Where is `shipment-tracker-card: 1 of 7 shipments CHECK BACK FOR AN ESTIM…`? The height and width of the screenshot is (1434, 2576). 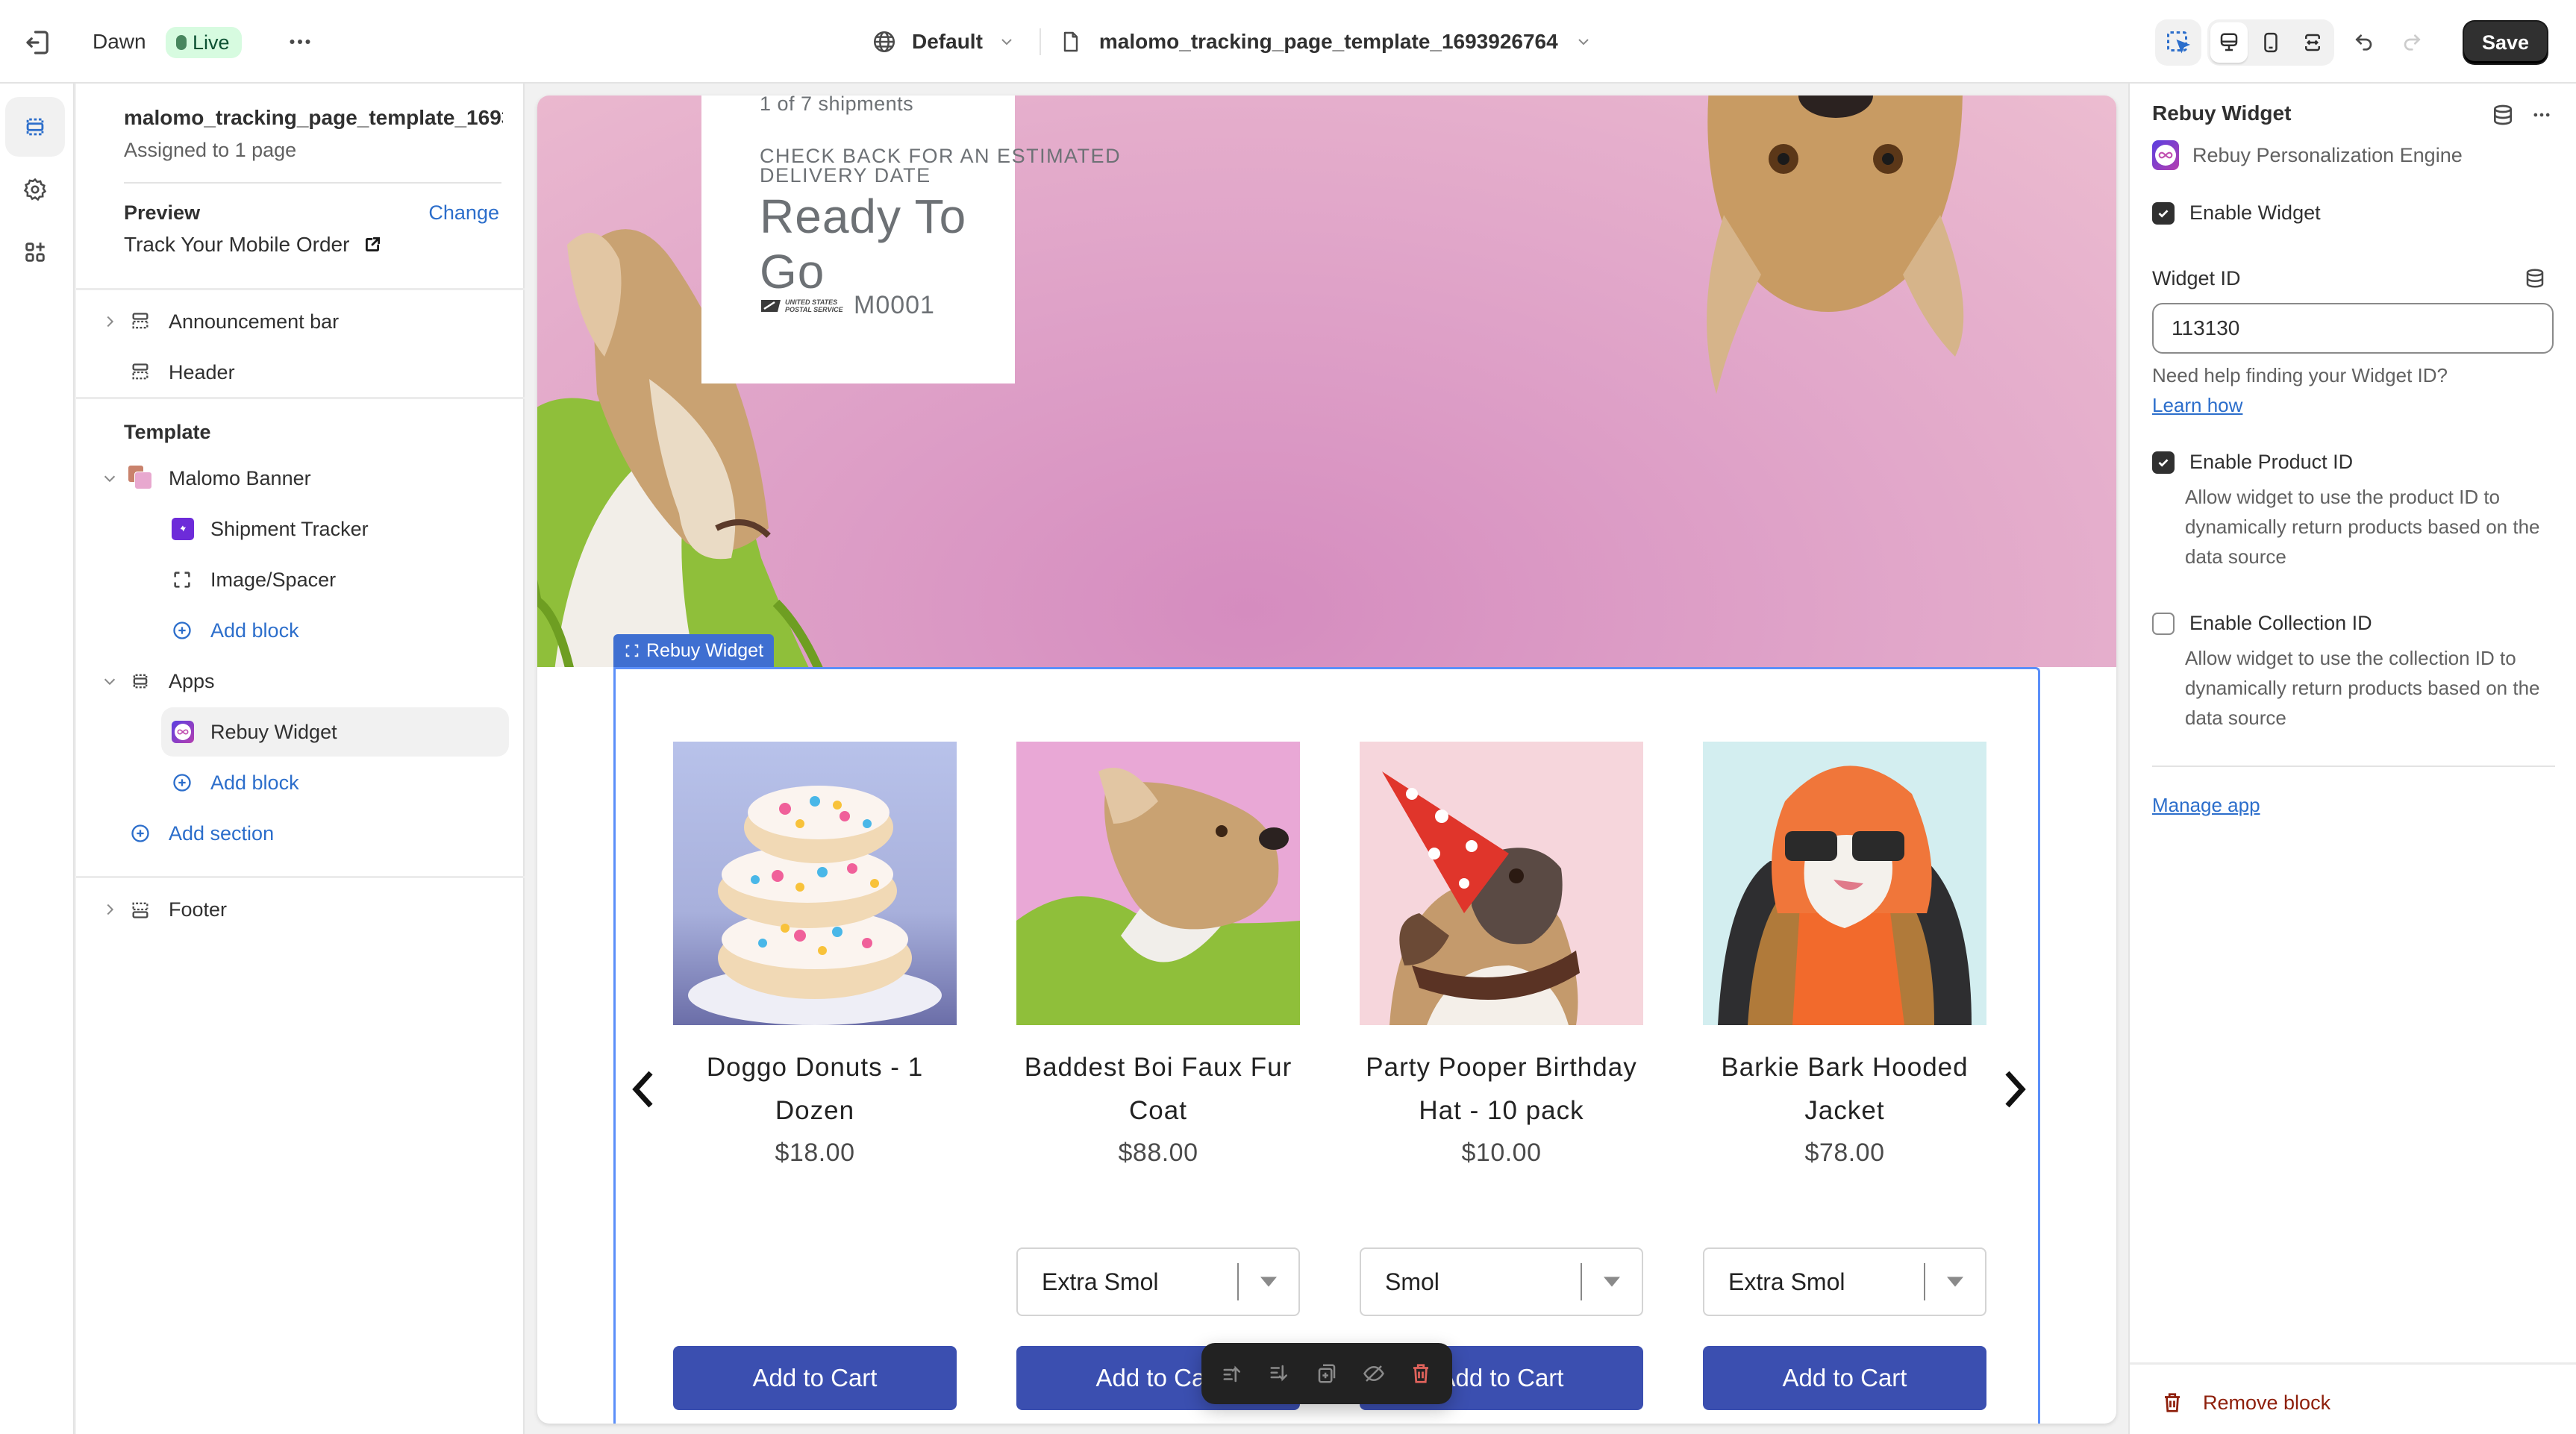
shipment-tracker-card: 1 of 7 shipments CHECK BACK FOR AN ESTIM… is located at coordinates (910, 239).